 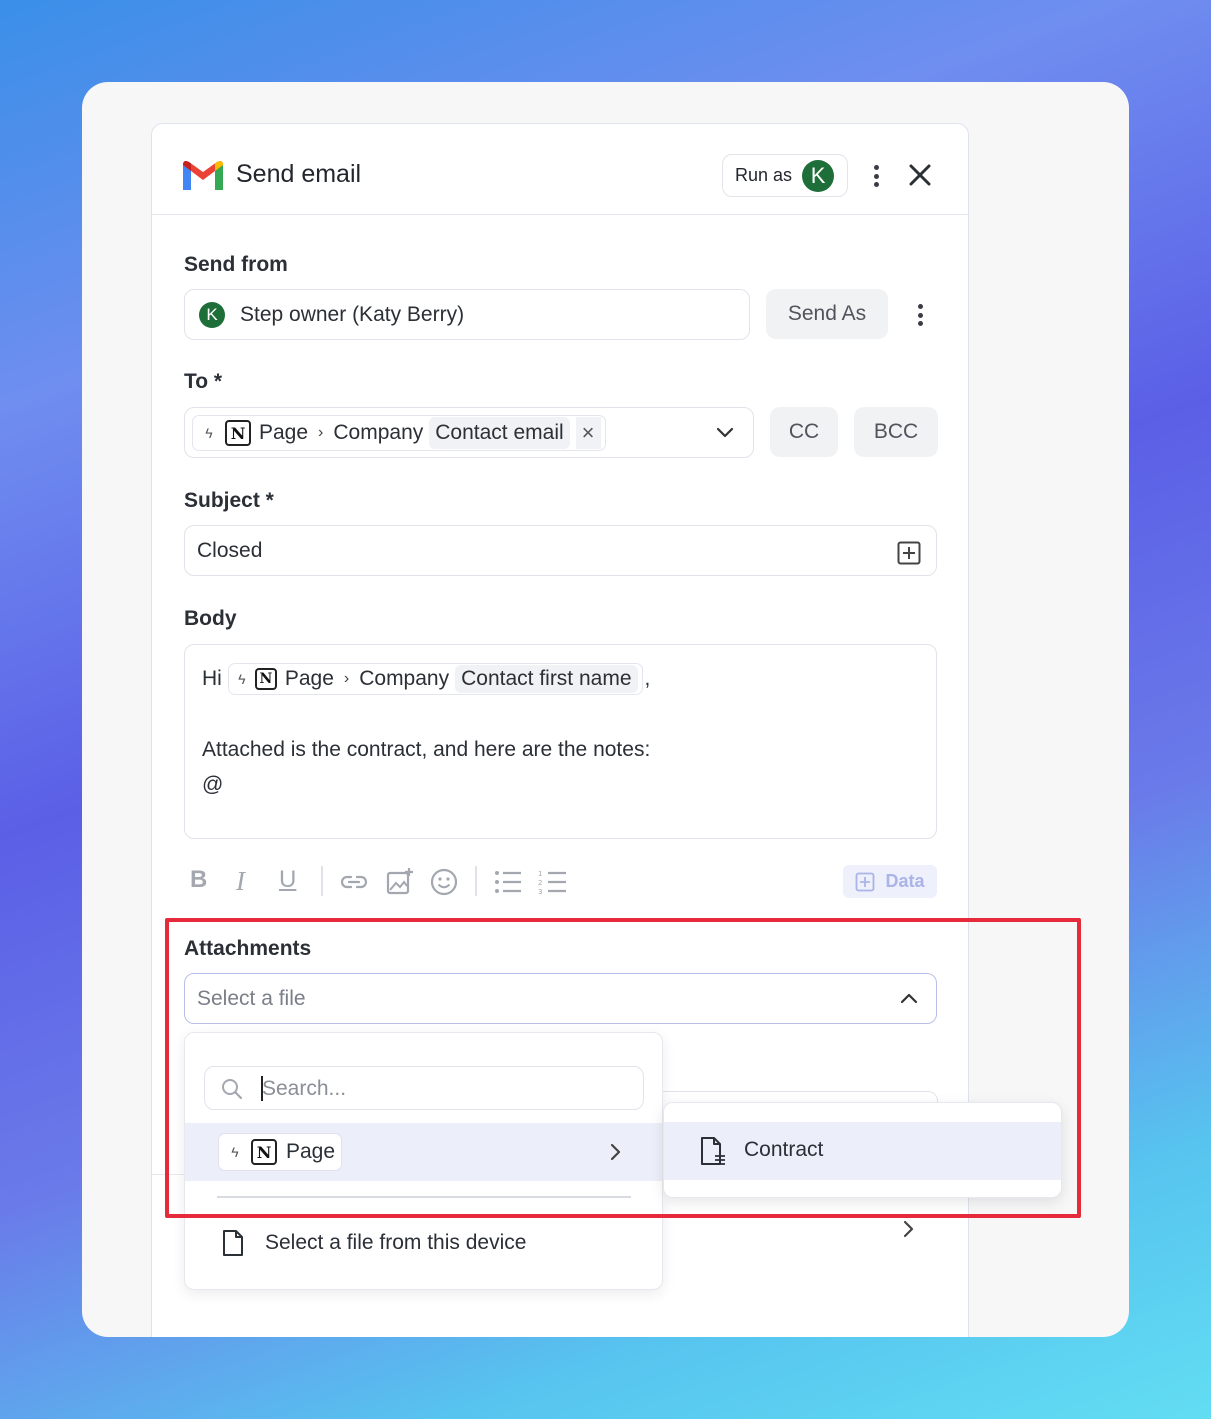 What do you see at coordinates (546, 679) in the screenshot?
I see `body-chip-field: Contact first name` at bounding box center [546, 679].